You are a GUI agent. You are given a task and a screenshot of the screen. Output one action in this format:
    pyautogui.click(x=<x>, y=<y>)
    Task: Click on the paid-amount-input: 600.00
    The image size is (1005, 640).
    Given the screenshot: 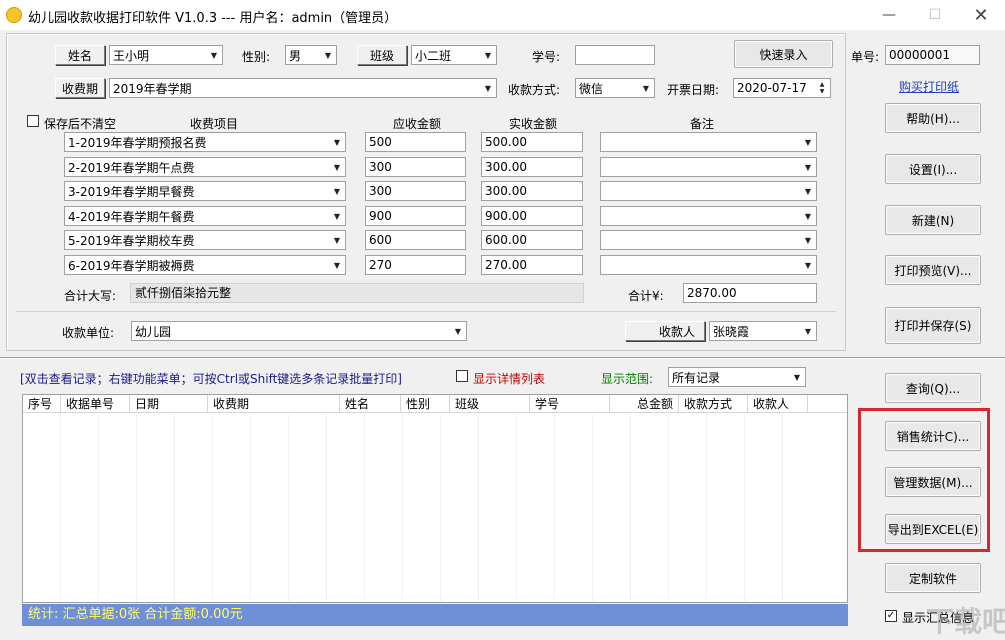 What is the action you would take?
    pyautogui.click(x=532, y=240)
    